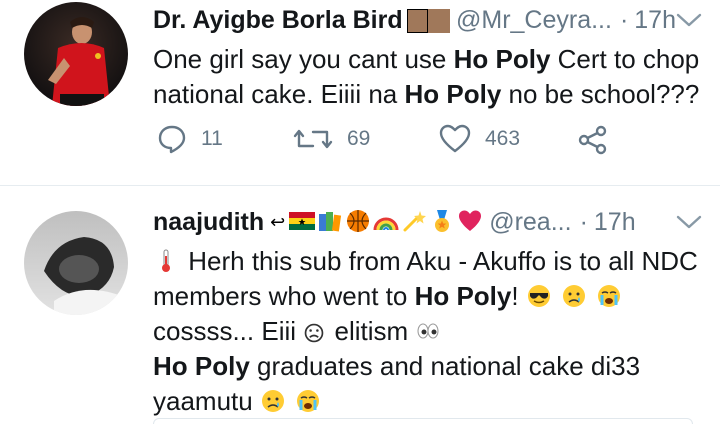 The image size is (720, 424). What do you see at coordinates (208, 222) in the screenshot?
I see `author-name: naajudith` at bounding box center [208, 222].